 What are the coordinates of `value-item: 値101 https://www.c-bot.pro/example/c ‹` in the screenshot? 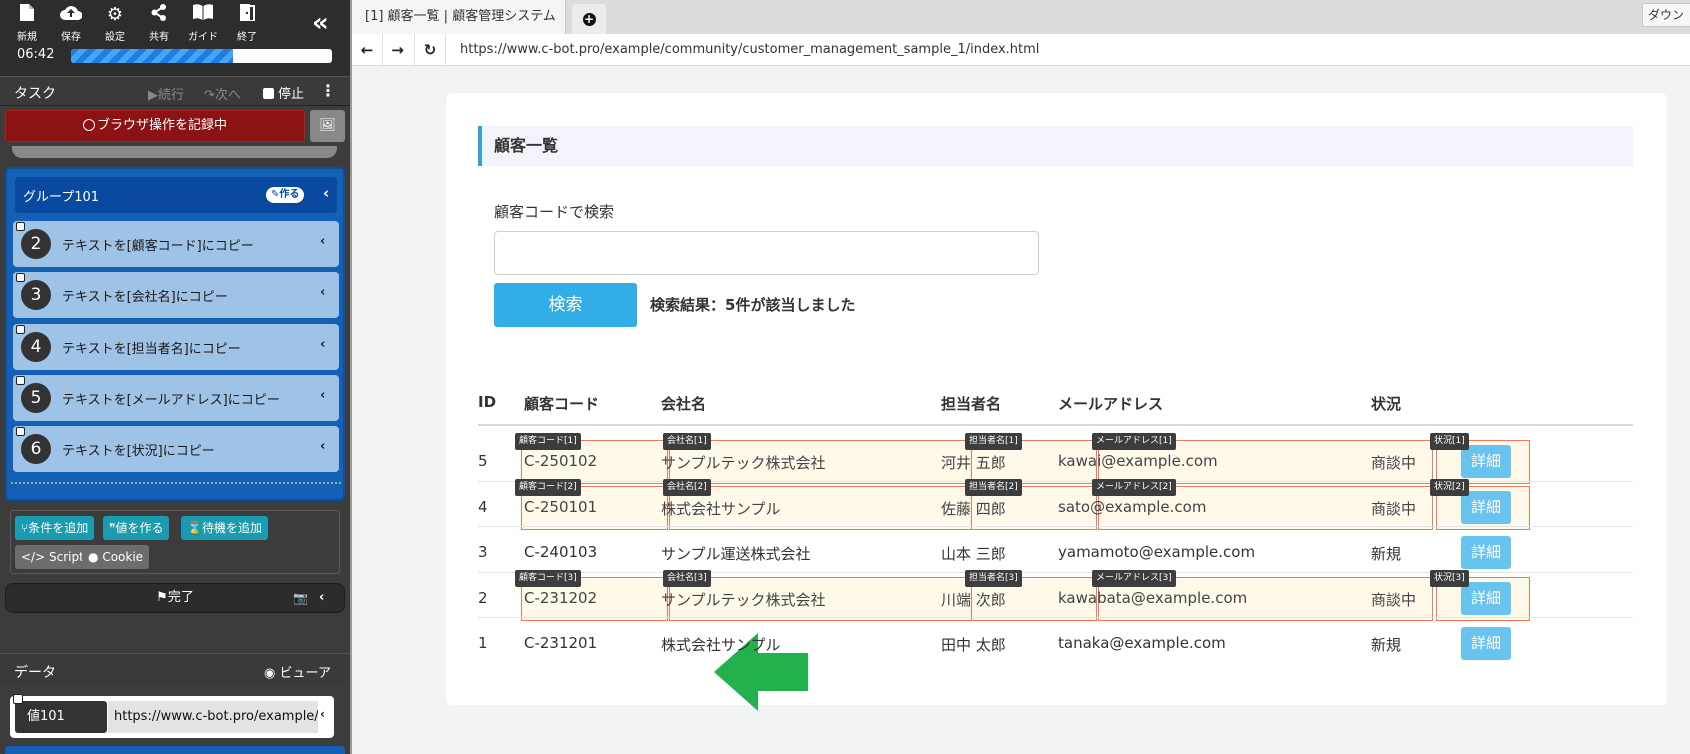 It's located at (172, 716).